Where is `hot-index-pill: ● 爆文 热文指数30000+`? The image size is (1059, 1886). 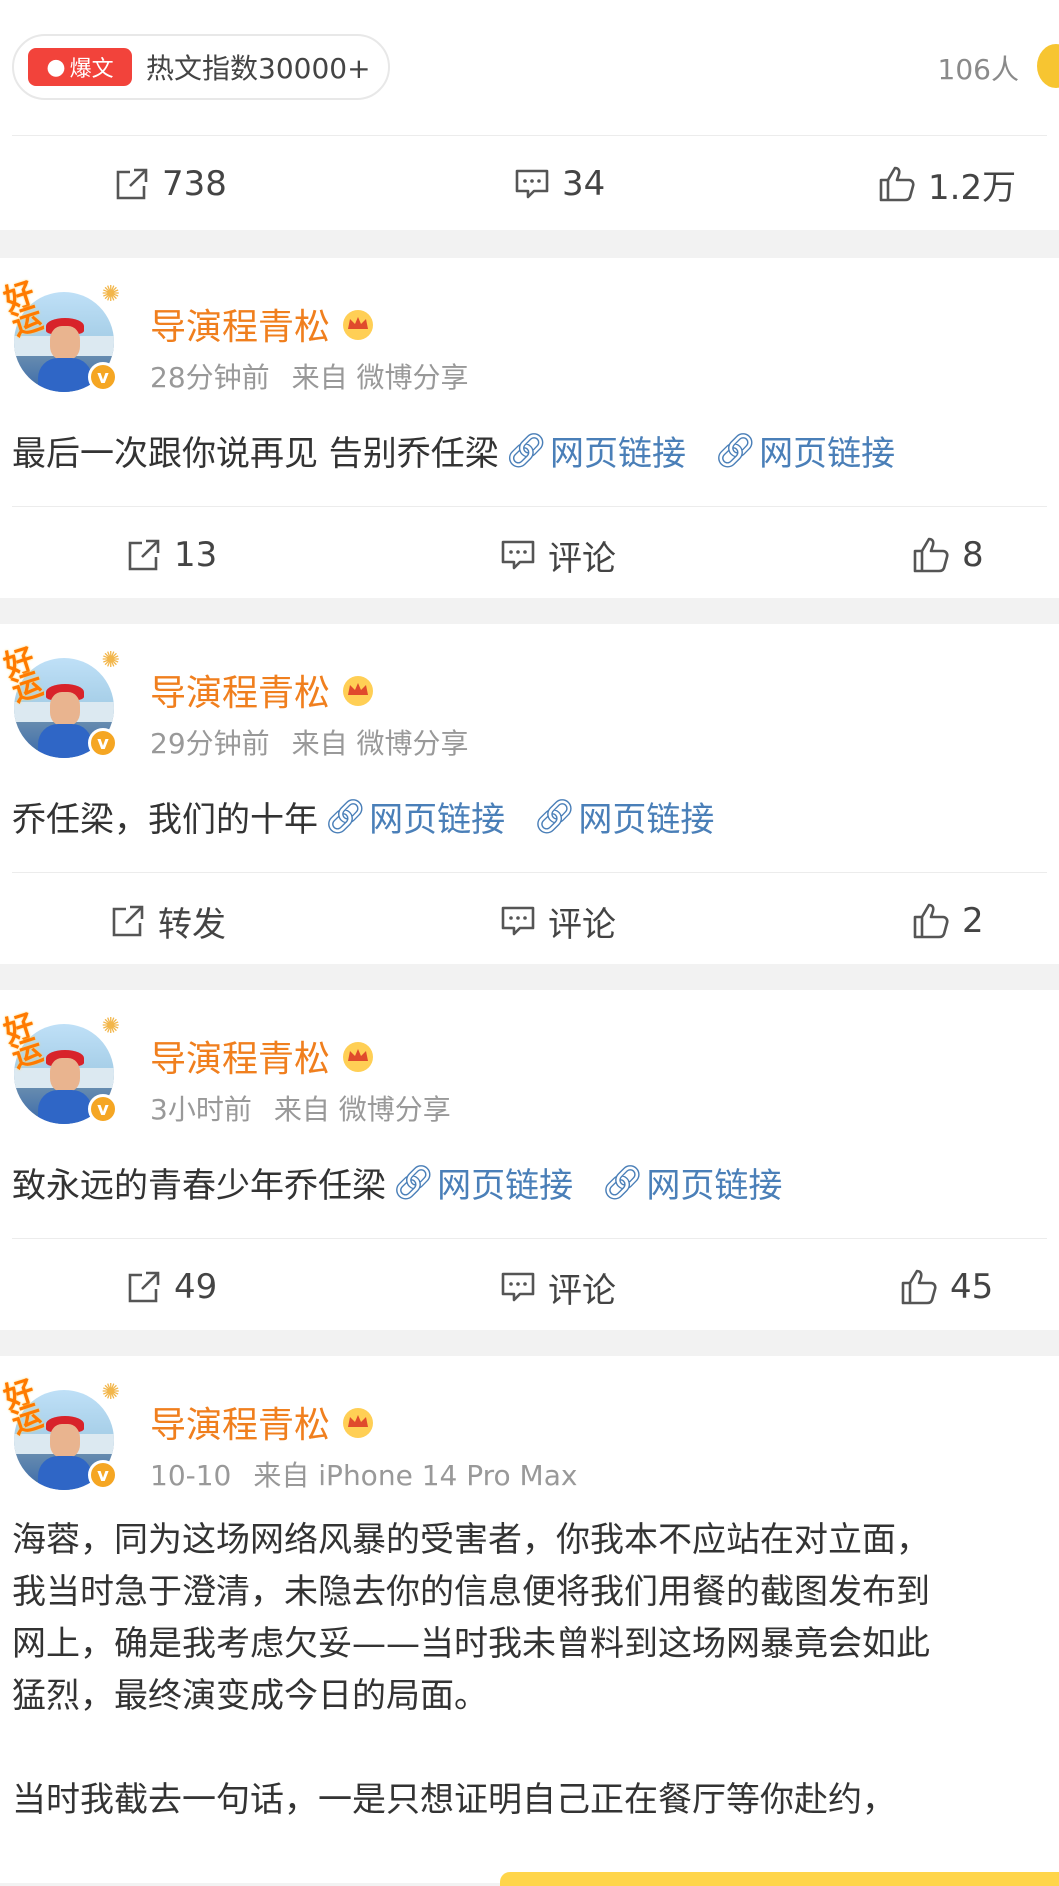
hot-index-pill: ● 爆文 热文指数30000+ is located at coordinates (201, 67).